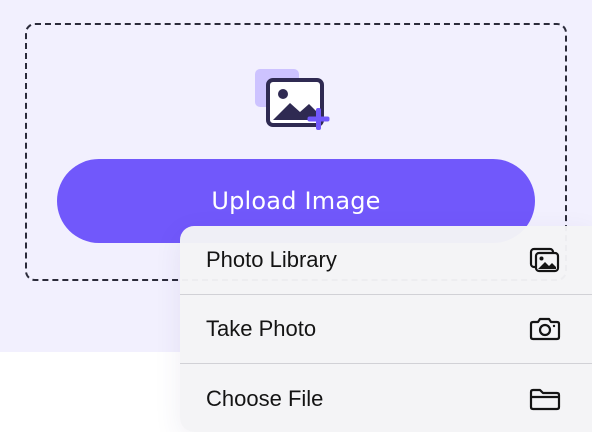 The width and height of the screenshot is (592, 432). I want to click on menu-item-label: Take Photo, so click(261, 328).